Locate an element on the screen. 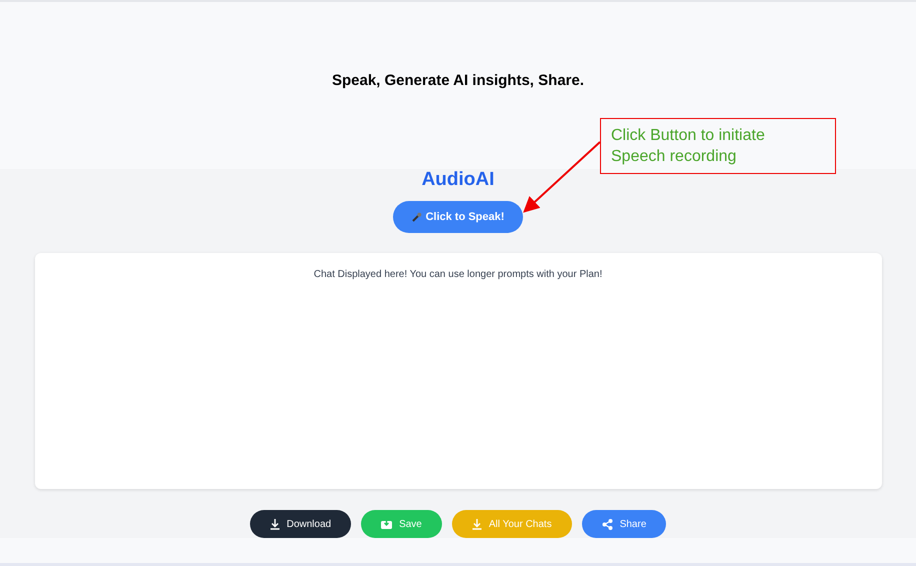  chat-message: Chat Displayed here! You can use longer prompts with your Plan! is located at coordinates (458, 275).